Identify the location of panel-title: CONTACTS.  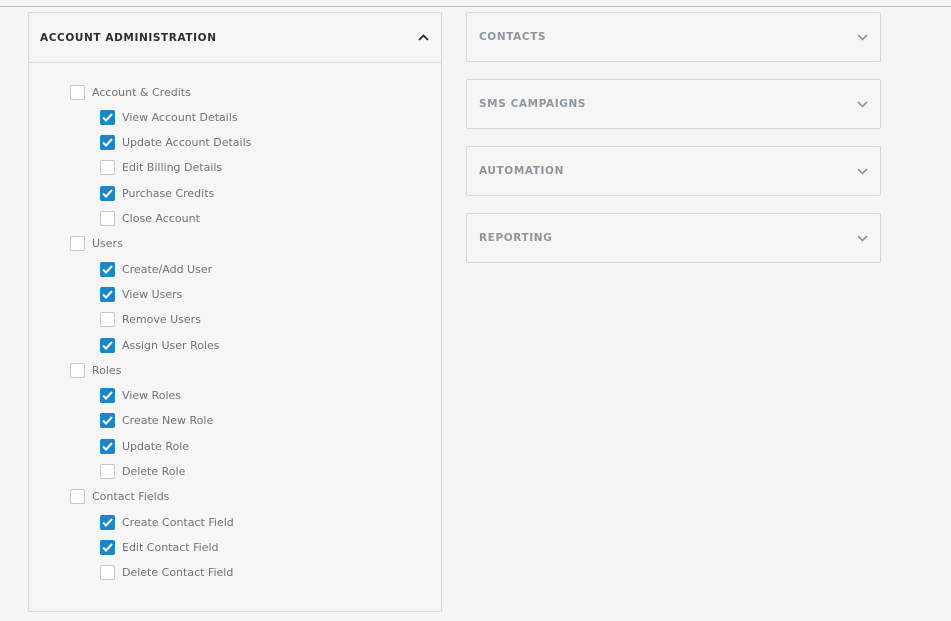
(513, 37).